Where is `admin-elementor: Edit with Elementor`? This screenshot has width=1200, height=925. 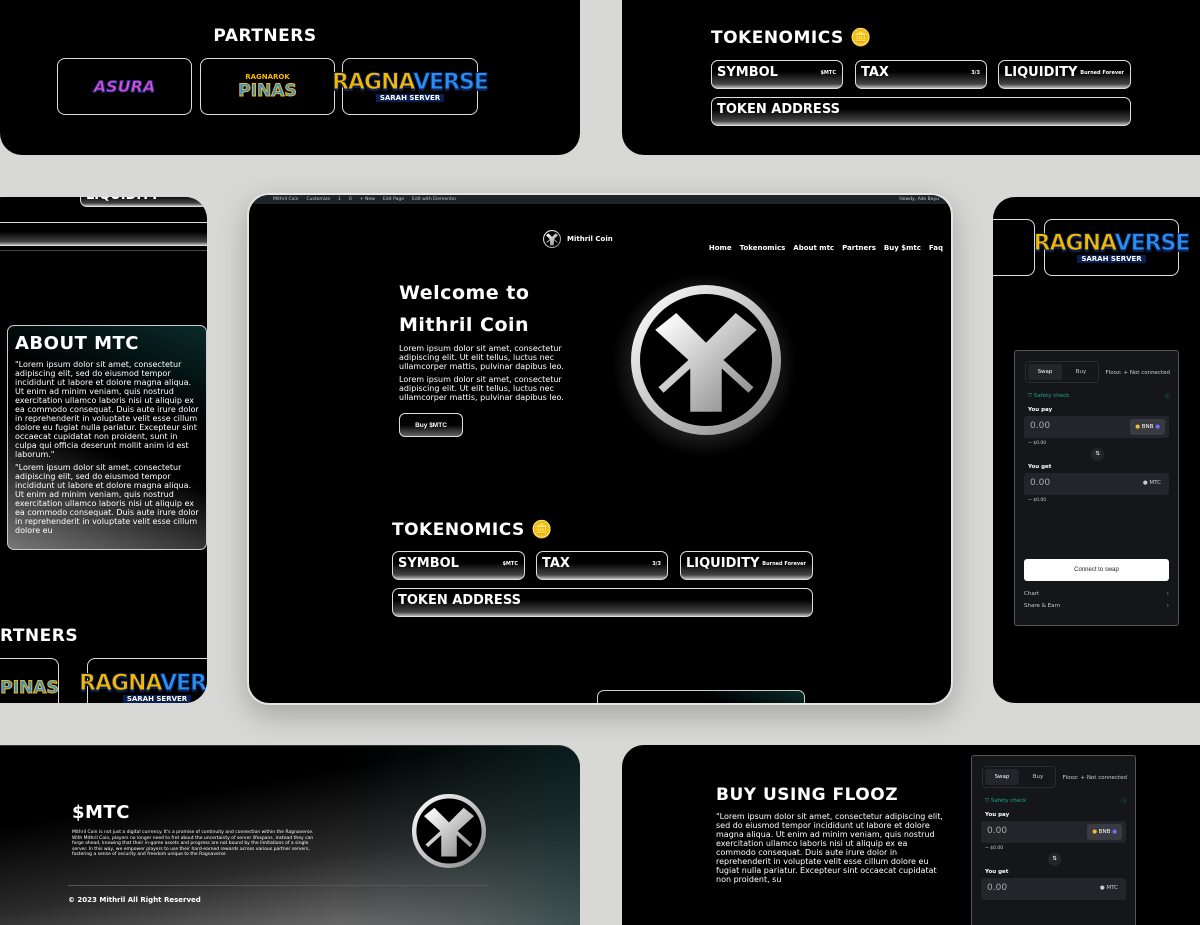 admin-elementor: Edit with Elementor is located at coordinates (434, 199).